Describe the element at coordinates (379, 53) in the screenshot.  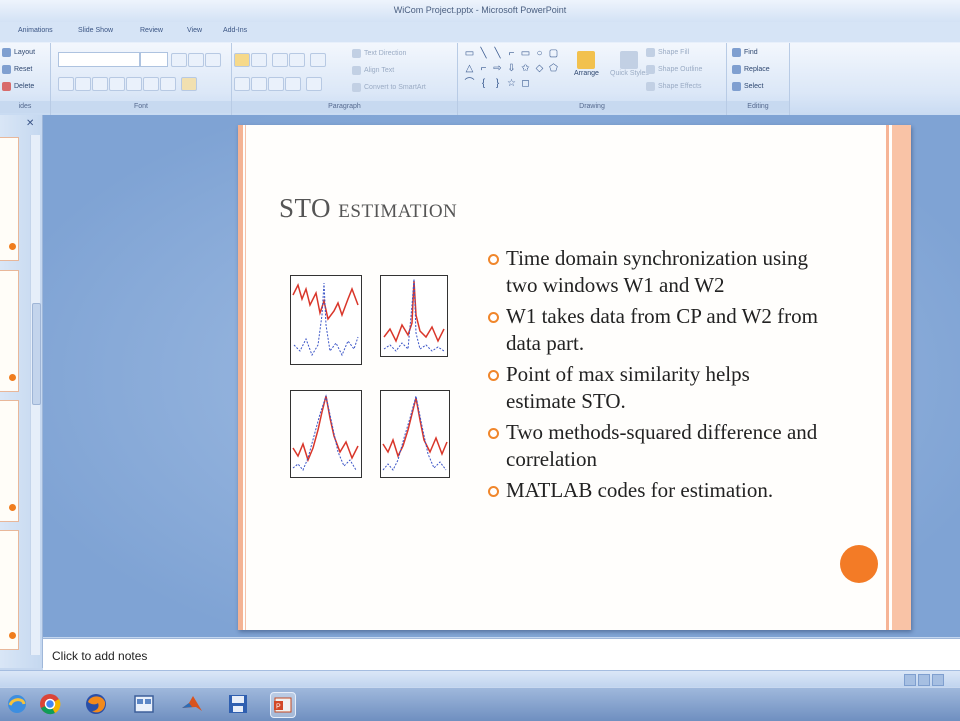
I see `text-direction-button: Text Direction` at that location.